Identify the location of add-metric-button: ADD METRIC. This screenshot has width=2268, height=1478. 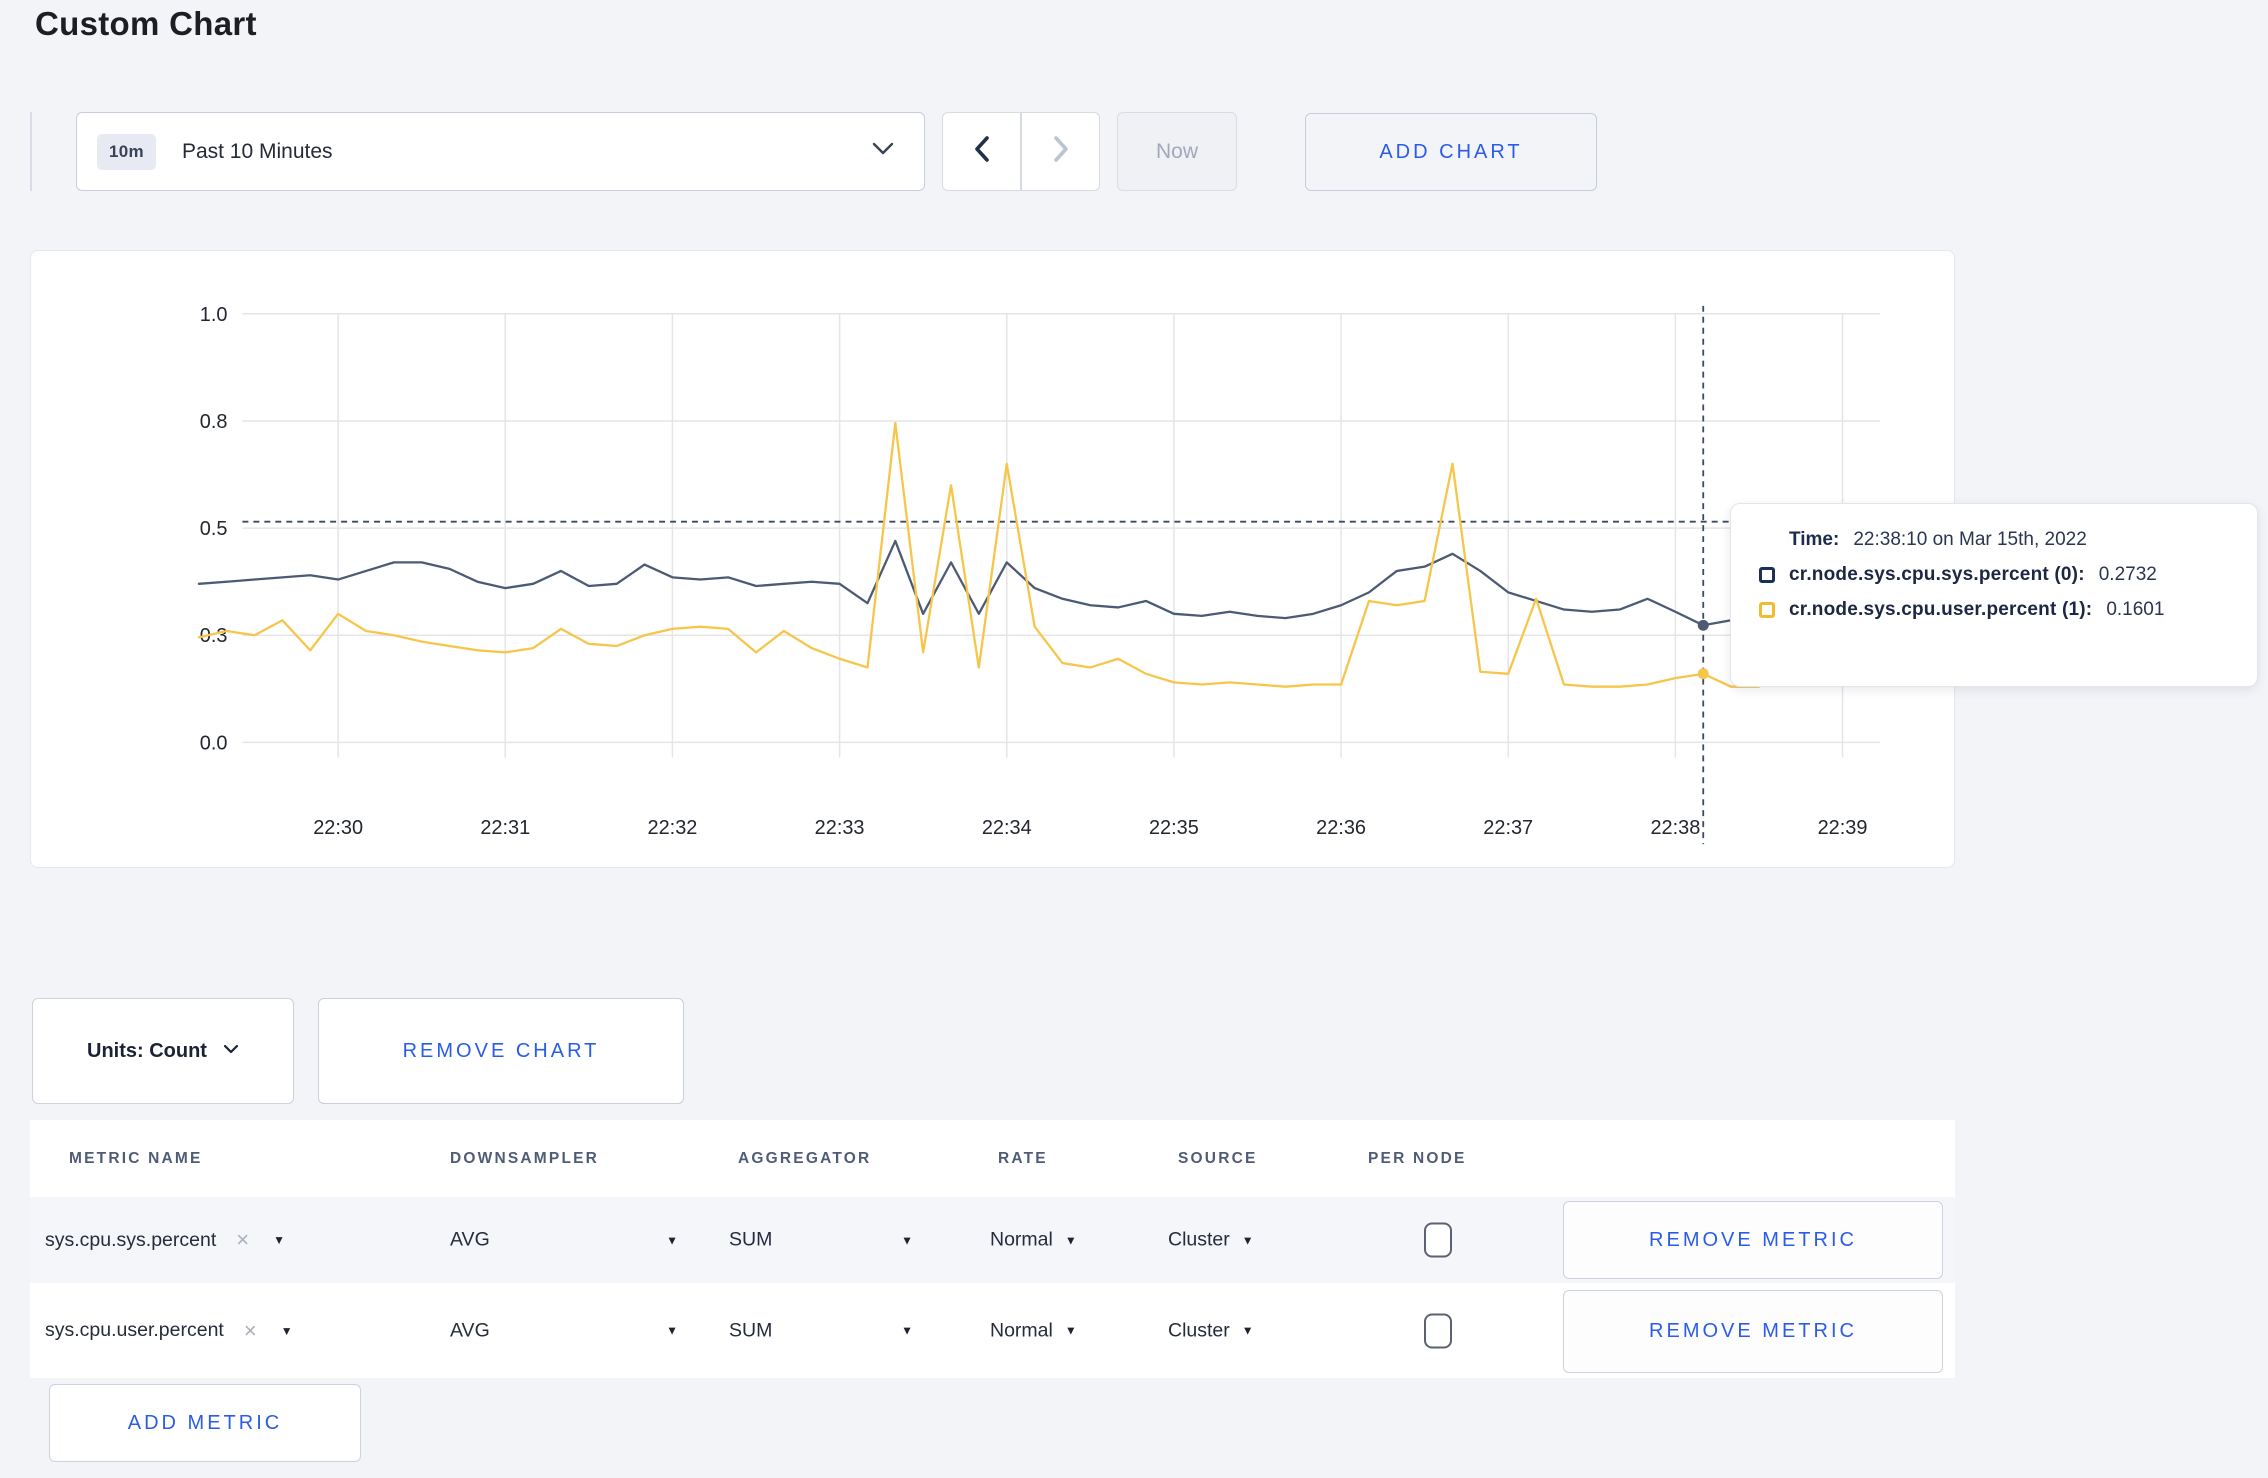
(205, 1423).